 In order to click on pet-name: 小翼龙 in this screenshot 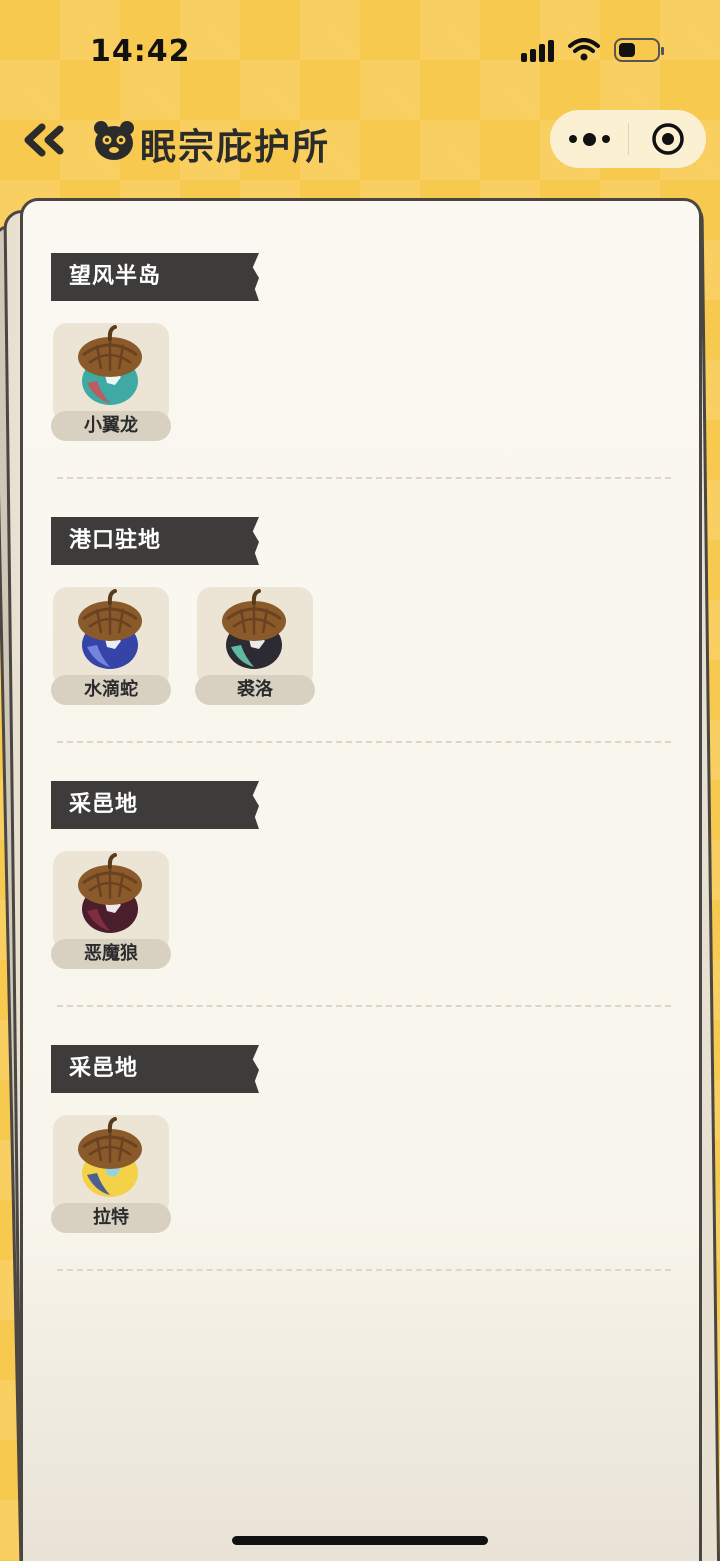, I will do `click(111, 426)`.